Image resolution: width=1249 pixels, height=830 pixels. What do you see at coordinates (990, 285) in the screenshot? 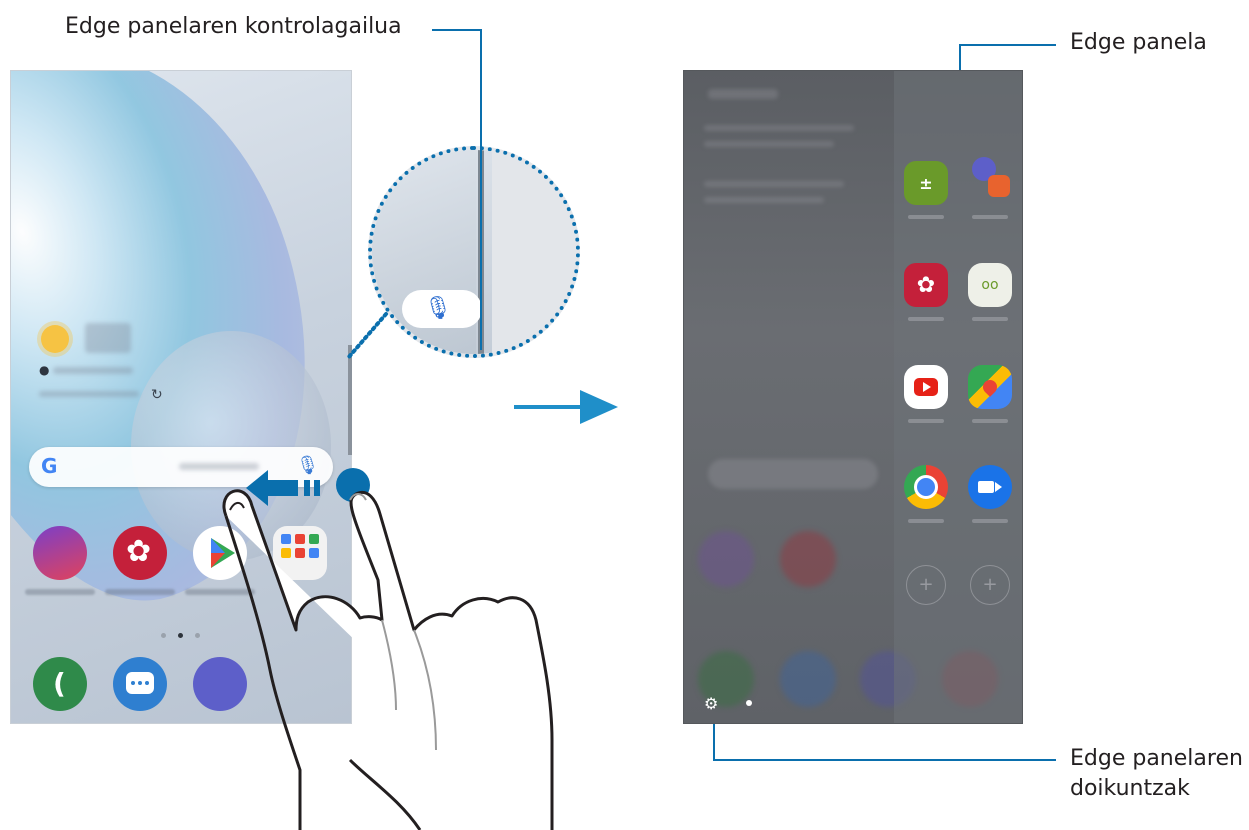
I see `samsung-notes-app-icon: oo` at bounding box center [990, 285].